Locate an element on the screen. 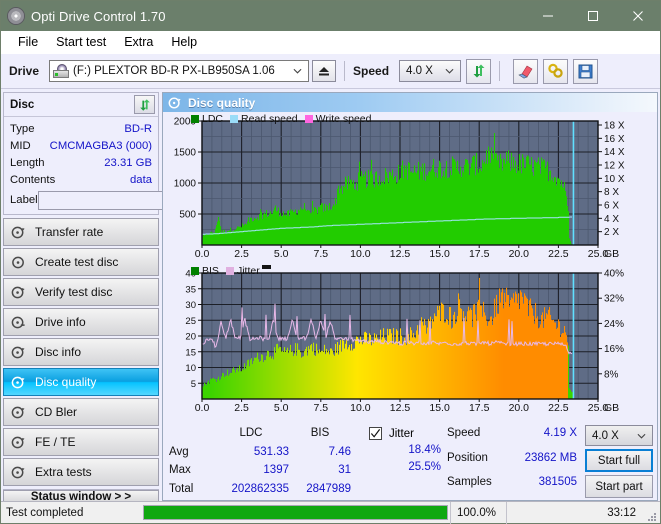 The width and height of the screenshot is (661, 524). drive-select: (F:) PLEXTOR BD-R PX-LB950SA 1.06 is located at coordinates (179, 71).